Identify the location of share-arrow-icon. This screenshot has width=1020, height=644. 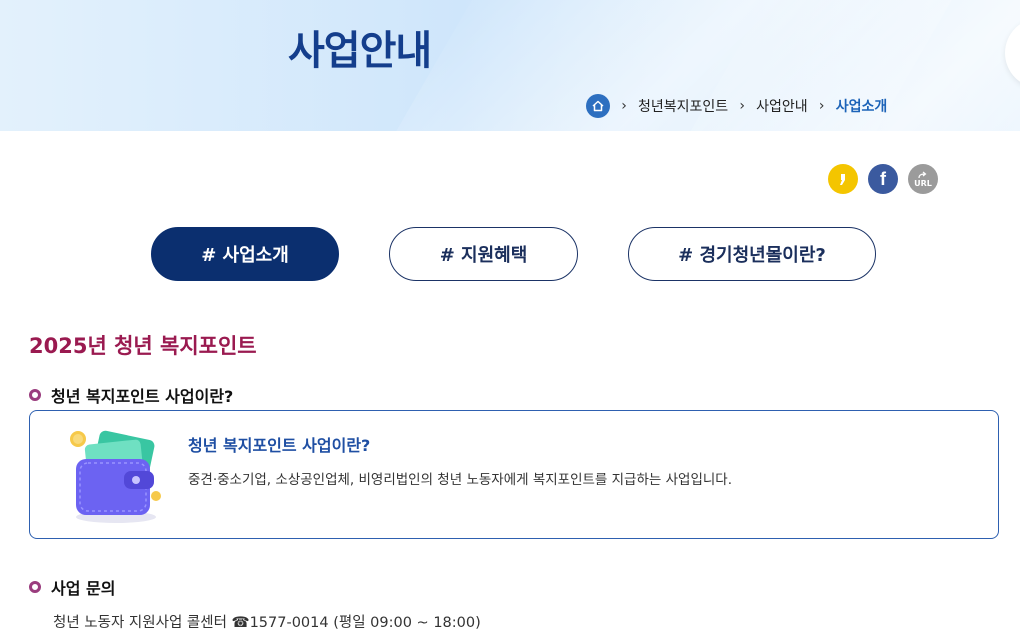
(922, 174).